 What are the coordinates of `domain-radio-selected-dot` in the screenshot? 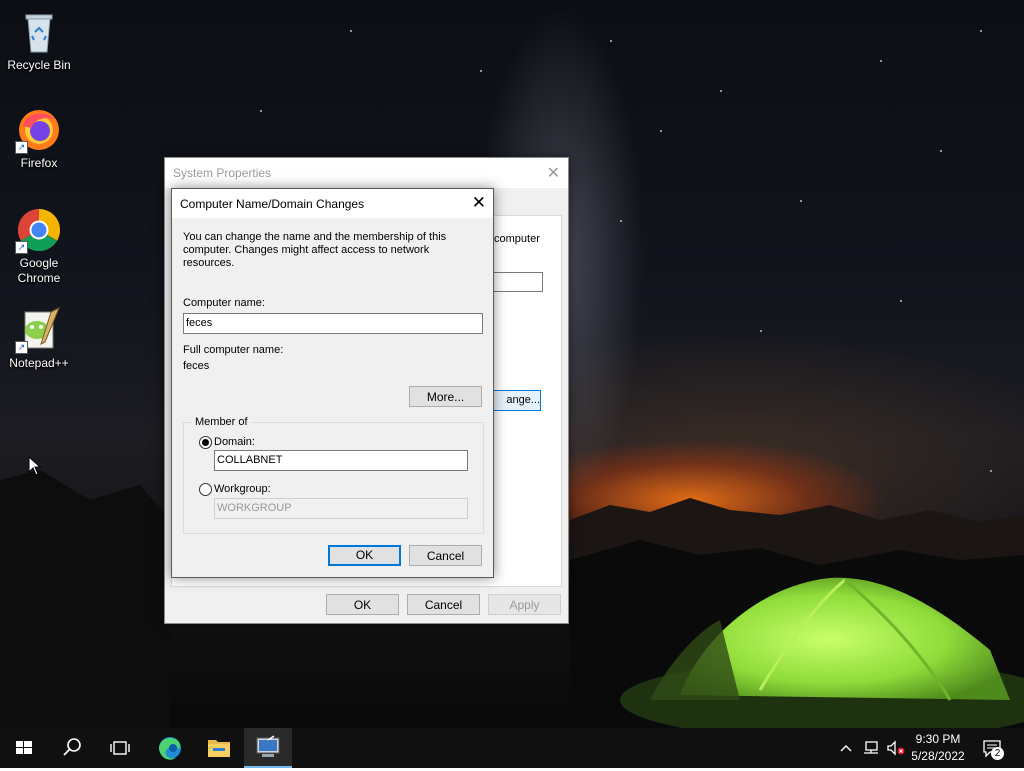 It's located at (205, 442).